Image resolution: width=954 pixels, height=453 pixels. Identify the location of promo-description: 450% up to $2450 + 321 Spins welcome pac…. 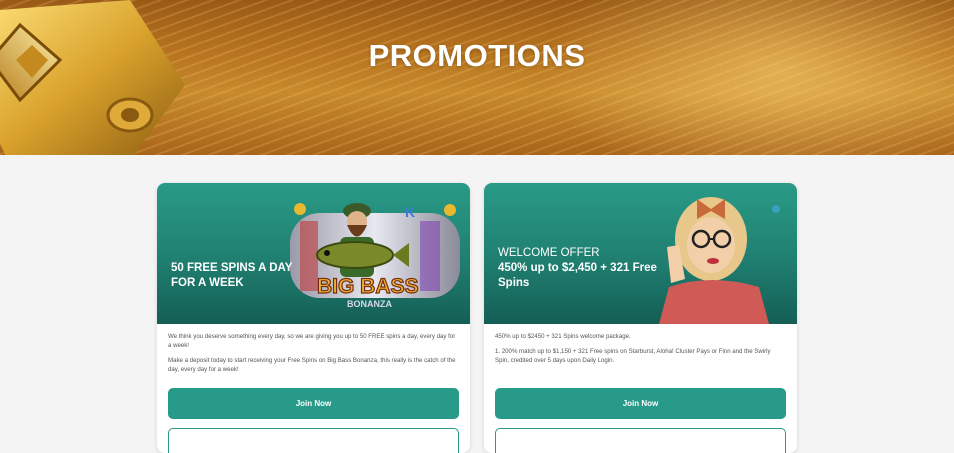
(640, 344).